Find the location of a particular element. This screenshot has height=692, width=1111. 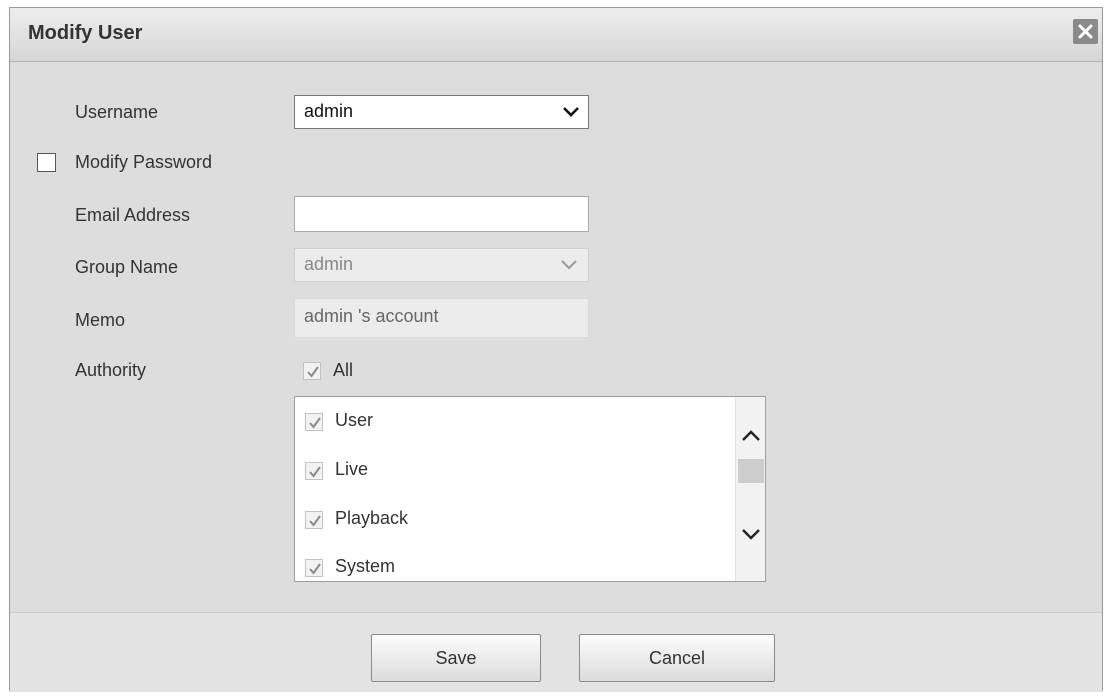

list-item: Playback is located at coordinates (513, 520).